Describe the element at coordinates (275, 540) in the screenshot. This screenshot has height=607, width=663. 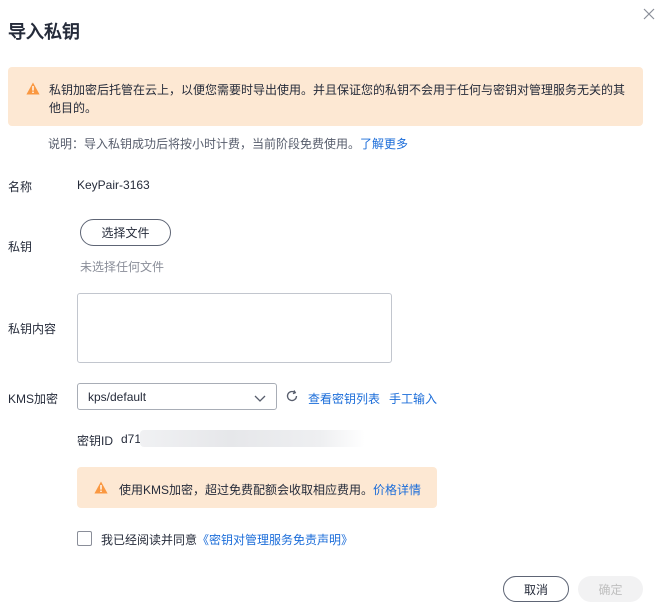
I see `disclaimer-link: 《密钥对管理服务免责声明》` at that location.